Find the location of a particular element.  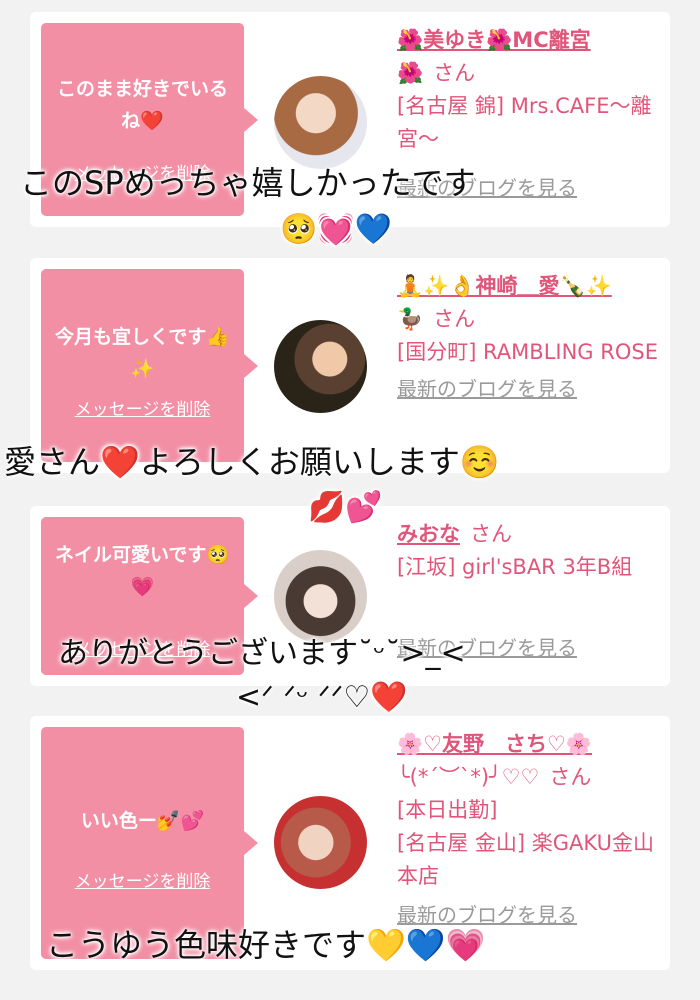

attendance-status: [本日出勤] is located at coordinates (447, 810).